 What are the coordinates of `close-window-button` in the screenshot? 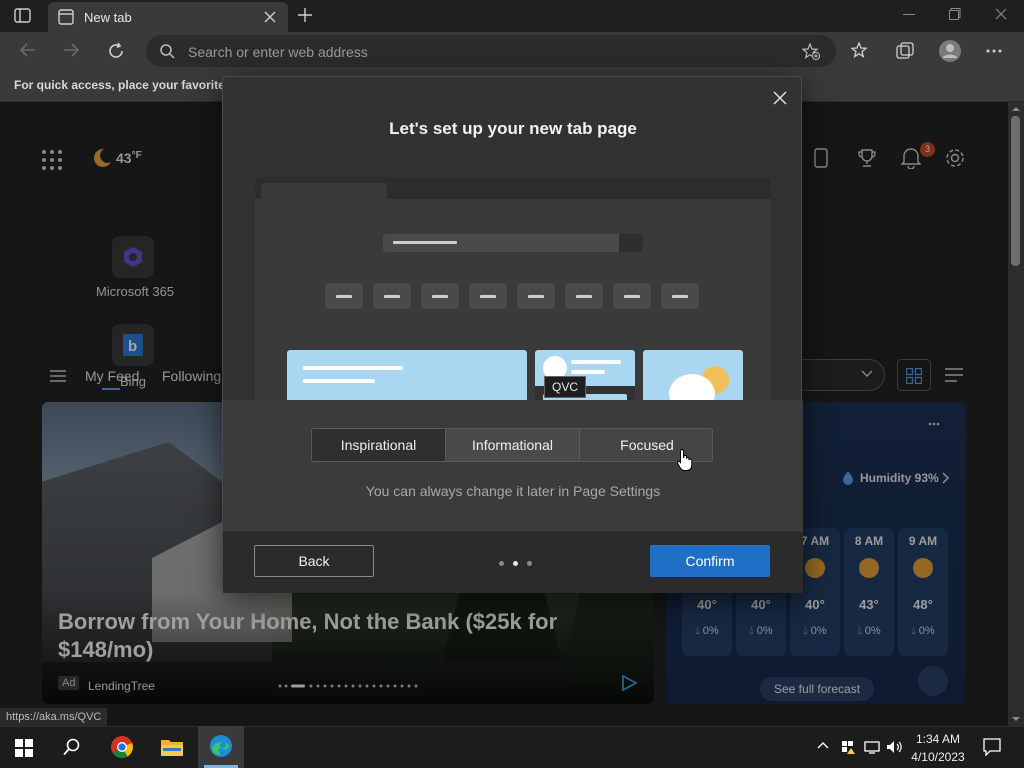 It's located at (1001, 14).